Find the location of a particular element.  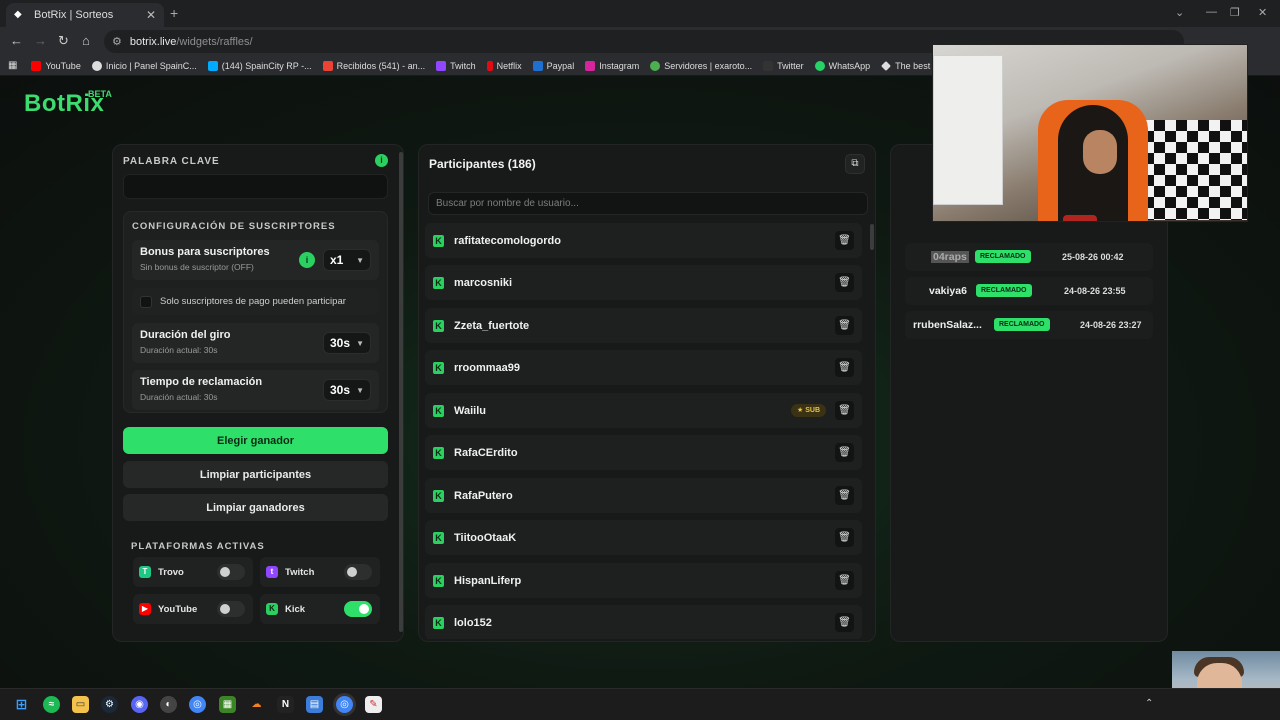

spin-duration-select: 30s ▼ is located at coordinates (347, 343).